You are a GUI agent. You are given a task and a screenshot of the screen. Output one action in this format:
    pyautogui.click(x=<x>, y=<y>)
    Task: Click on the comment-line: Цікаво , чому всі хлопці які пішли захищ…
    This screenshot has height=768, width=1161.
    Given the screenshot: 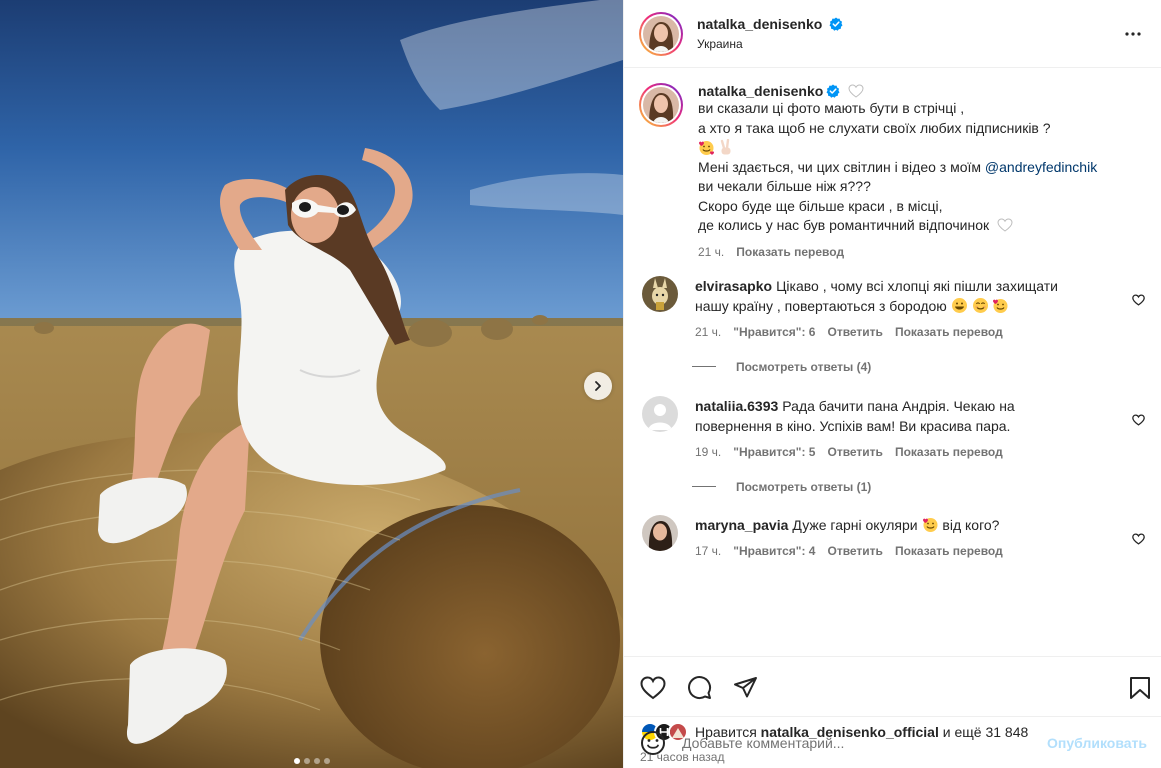 What is the action you would take?
    pyautogui.click(x=917, y=285)
    